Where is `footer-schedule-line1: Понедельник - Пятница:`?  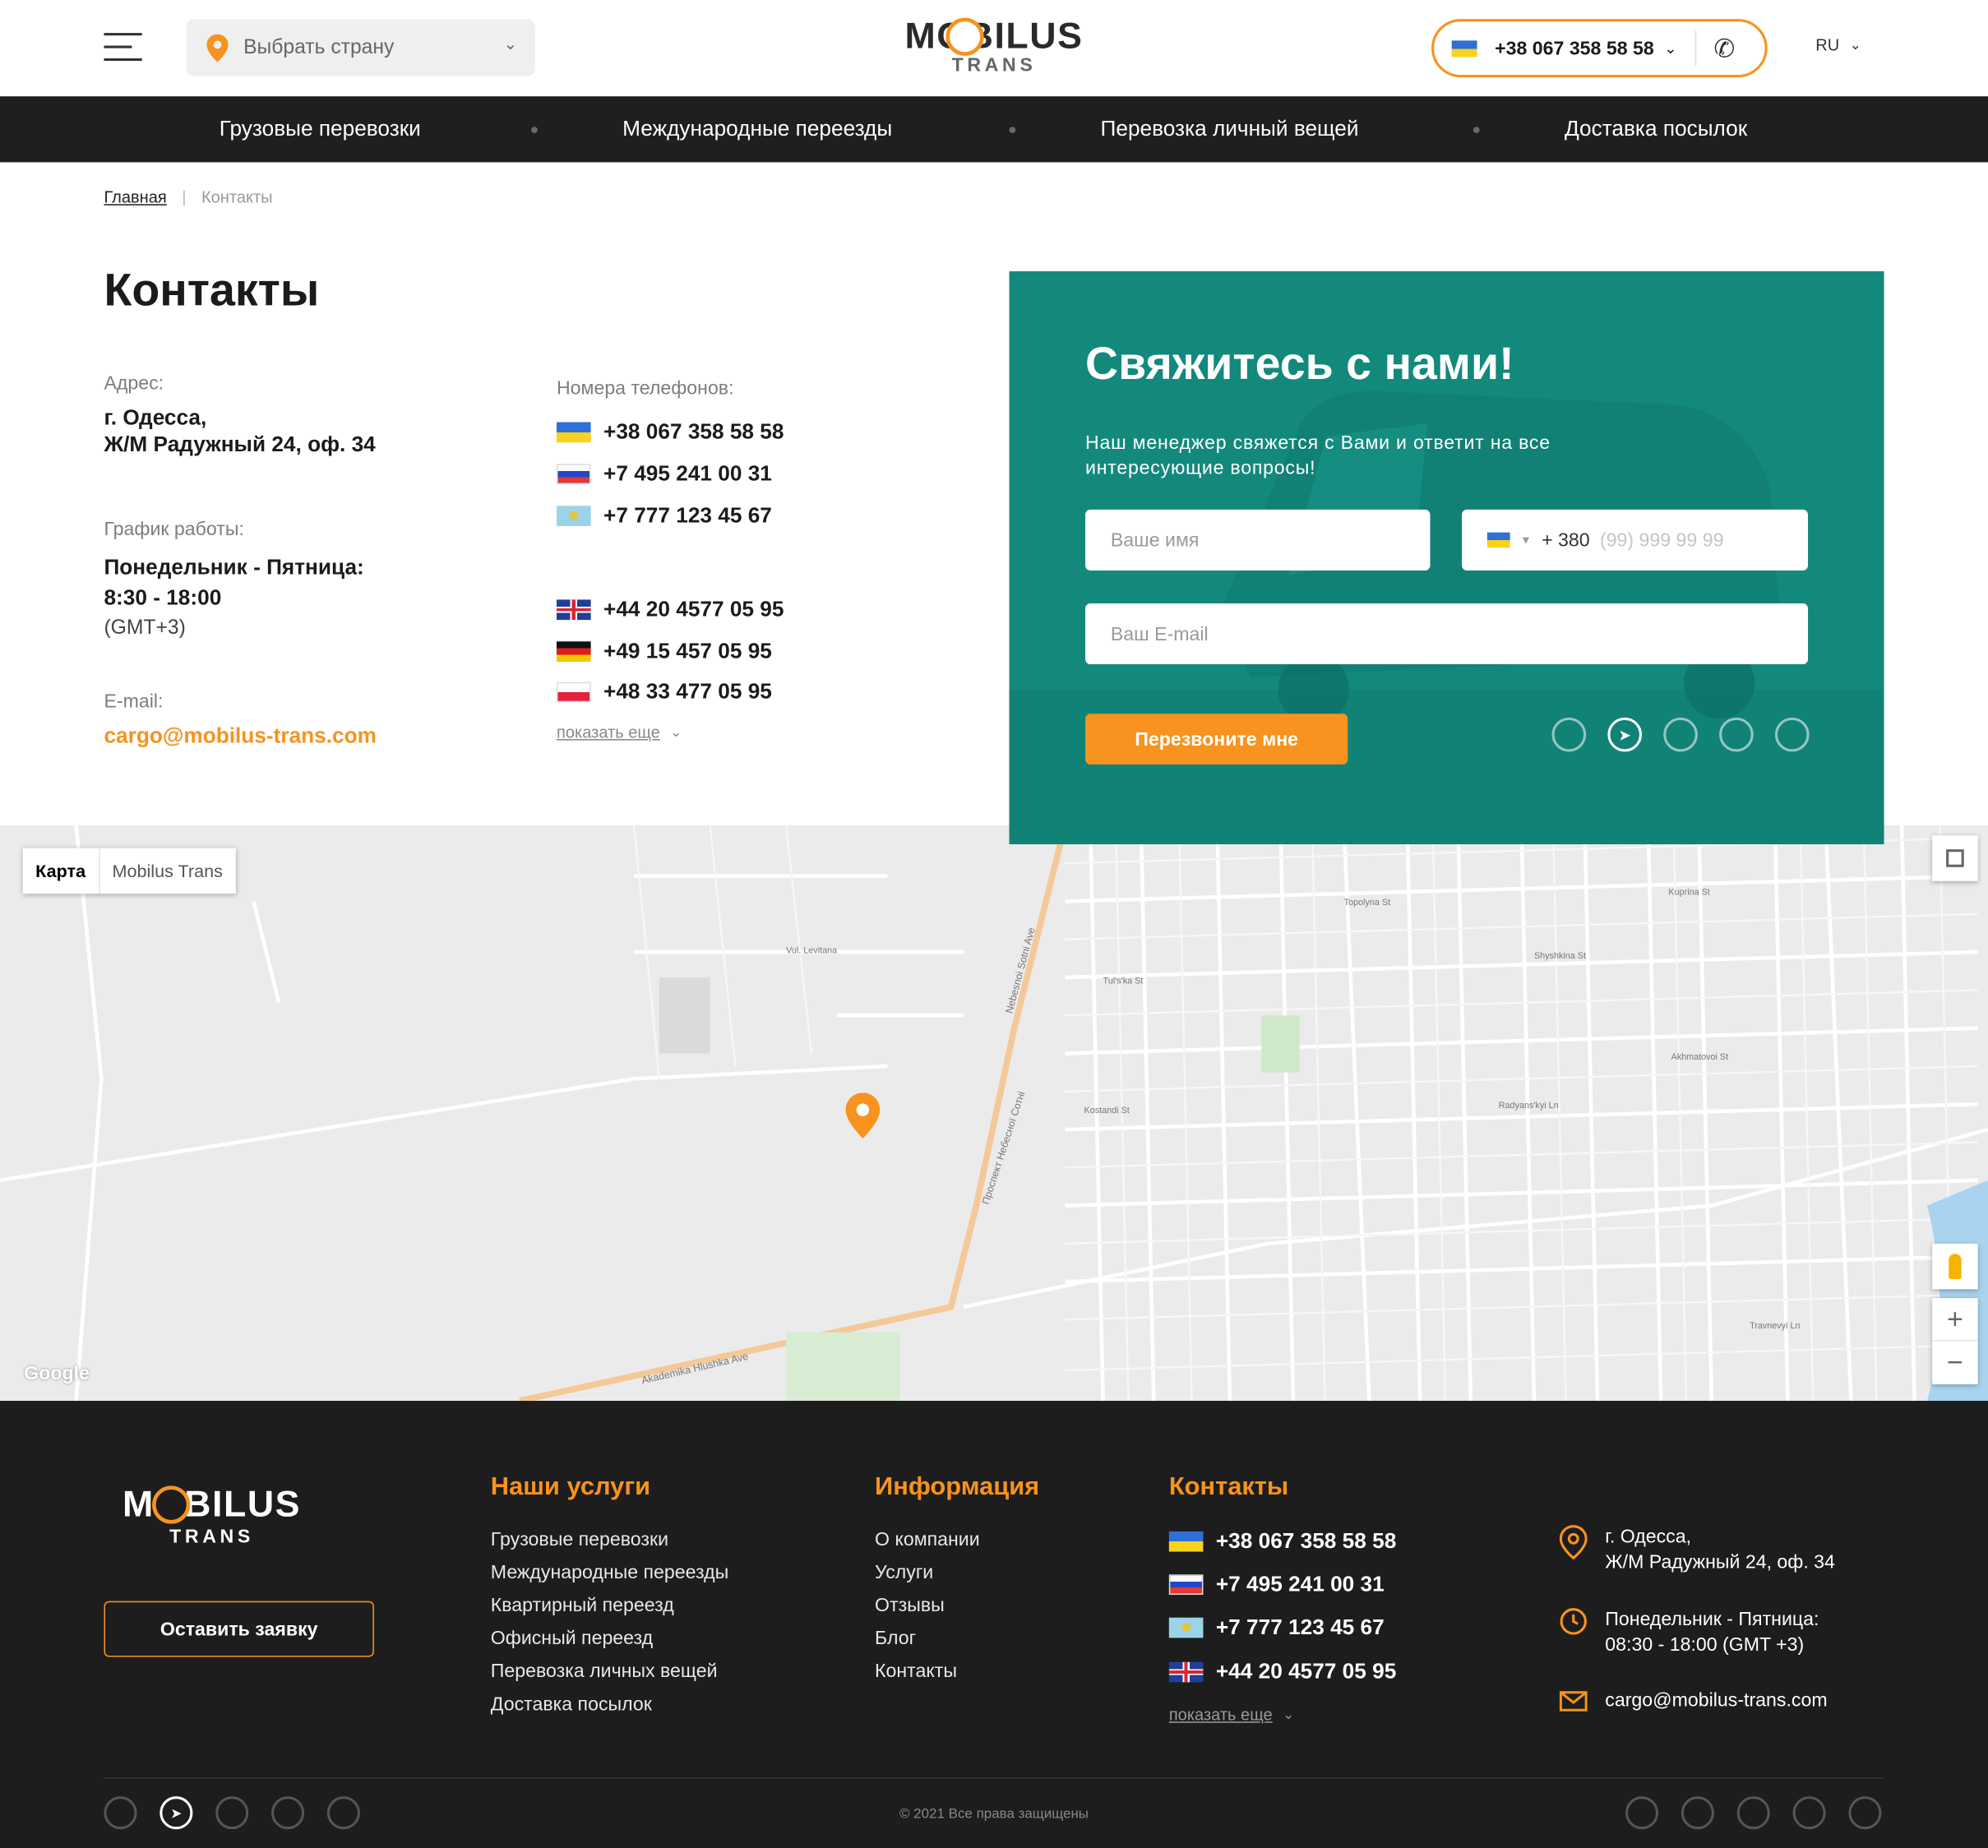 footer-schedule-line1: Понедельник - Пятница: is located at coordinates (1712, 1619).